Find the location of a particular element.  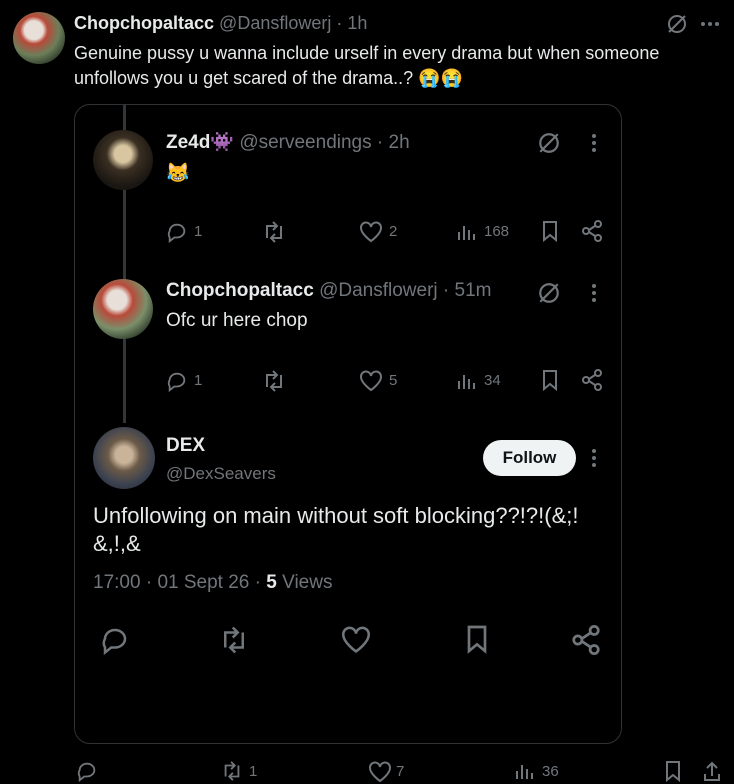

reply-text: Ofc ur here chop is located at coordinates (237, 320).